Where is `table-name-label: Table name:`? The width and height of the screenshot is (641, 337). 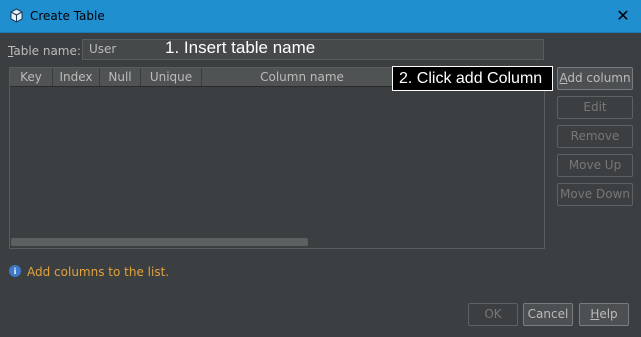 table-name-label: Table name: is located at coordinates (44, 51).